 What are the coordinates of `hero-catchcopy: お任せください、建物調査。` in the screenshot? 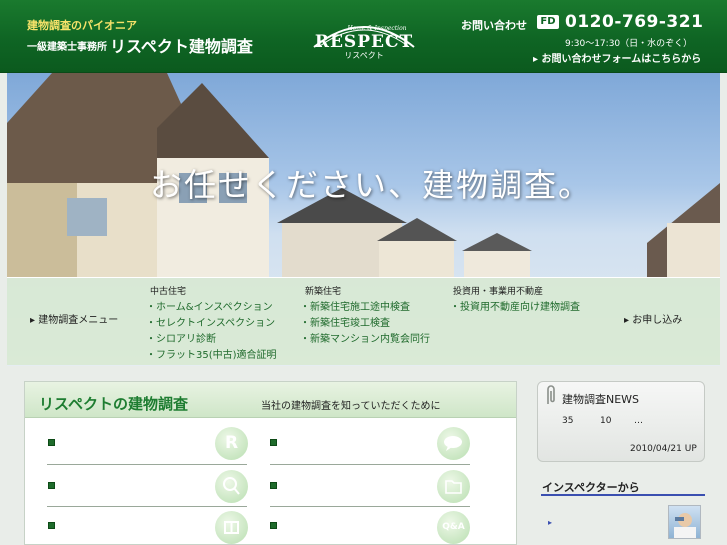 It's located at (371, 185).